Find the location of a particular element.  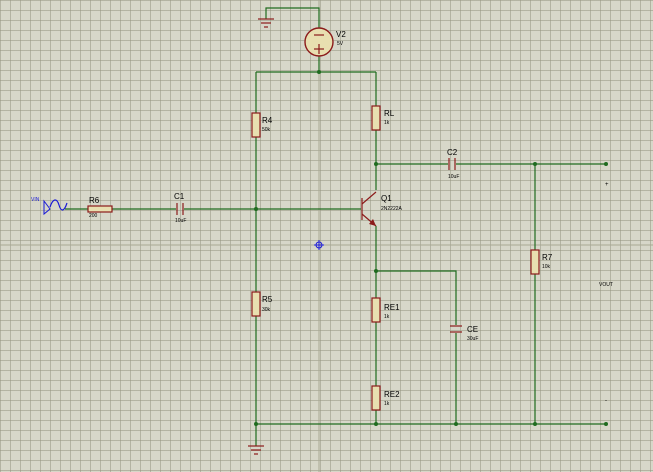

re1-value: 1k is located at coordinates (387, 317).